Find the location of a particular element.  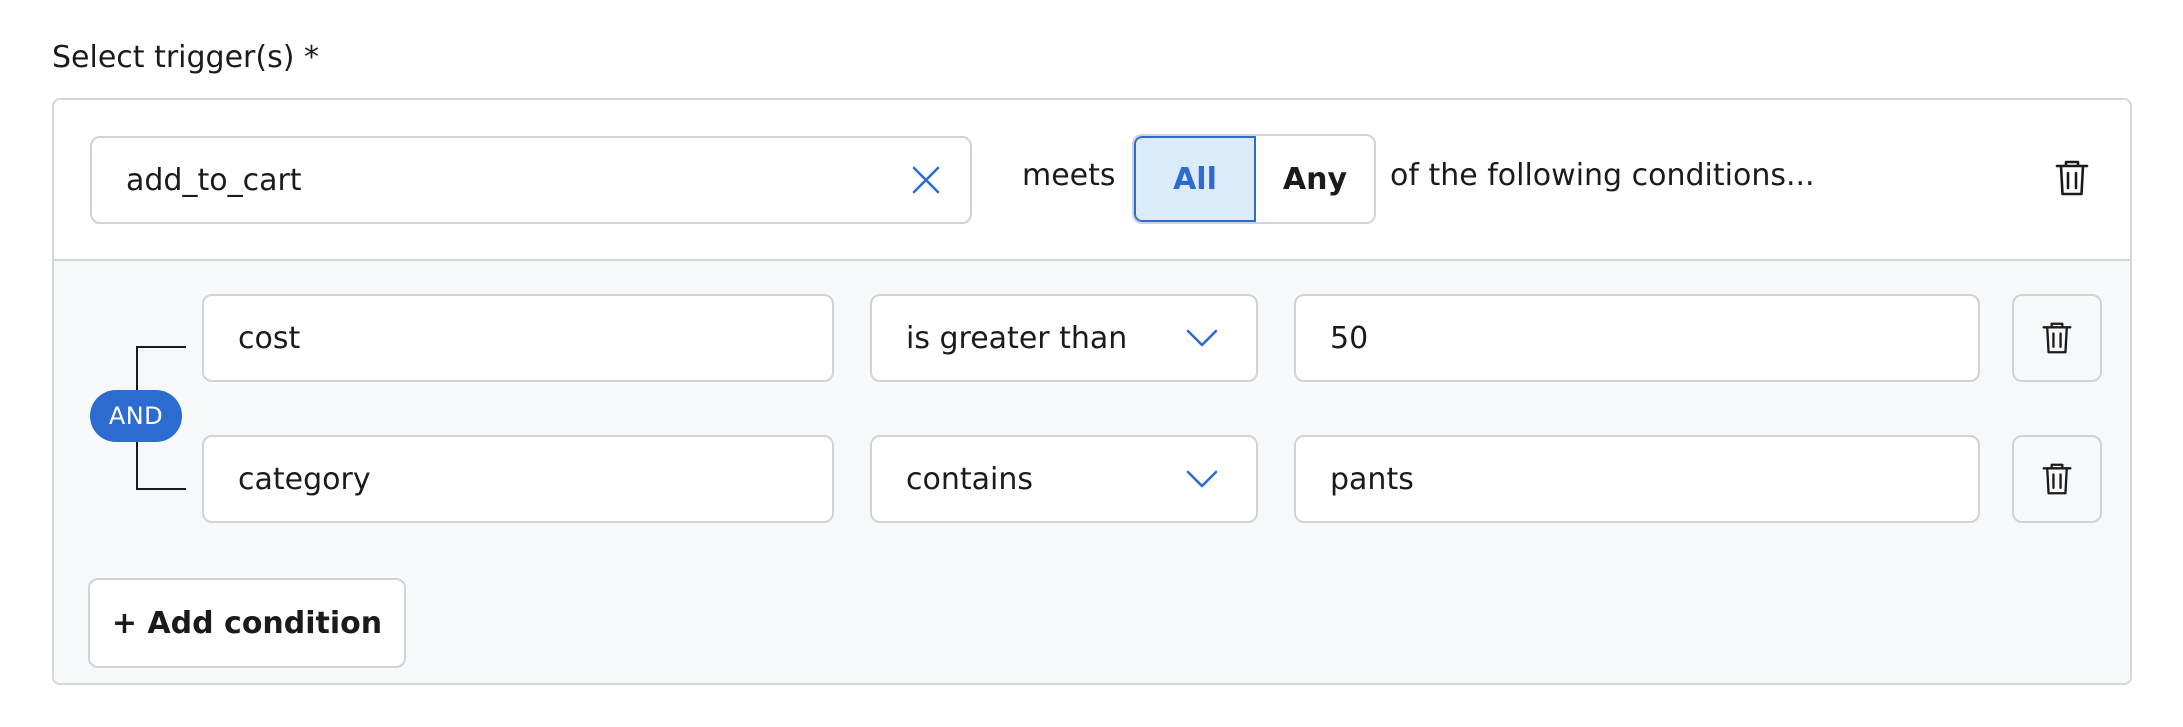

condition-field-value: category is located at coordinates (304, 479).